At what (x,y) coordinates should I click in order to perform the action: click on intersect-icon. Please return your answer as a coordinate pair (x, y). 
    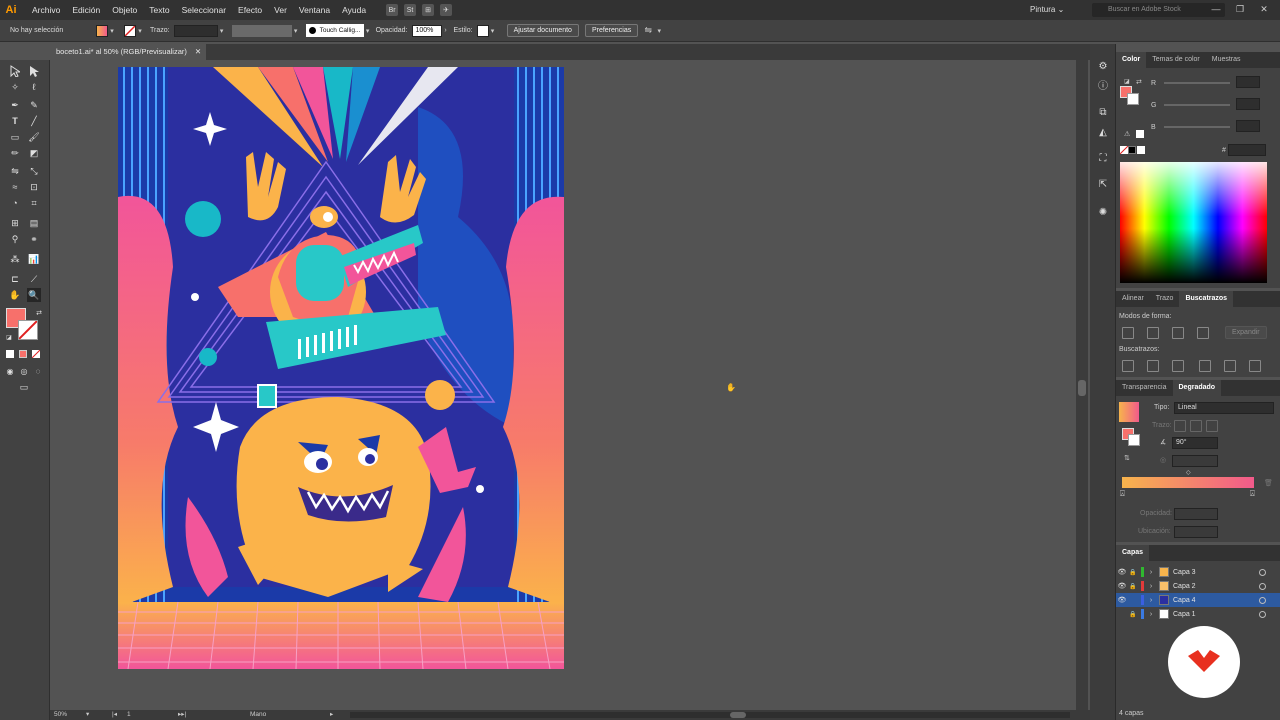
    Looking at the image, I should click on (1178, 333).